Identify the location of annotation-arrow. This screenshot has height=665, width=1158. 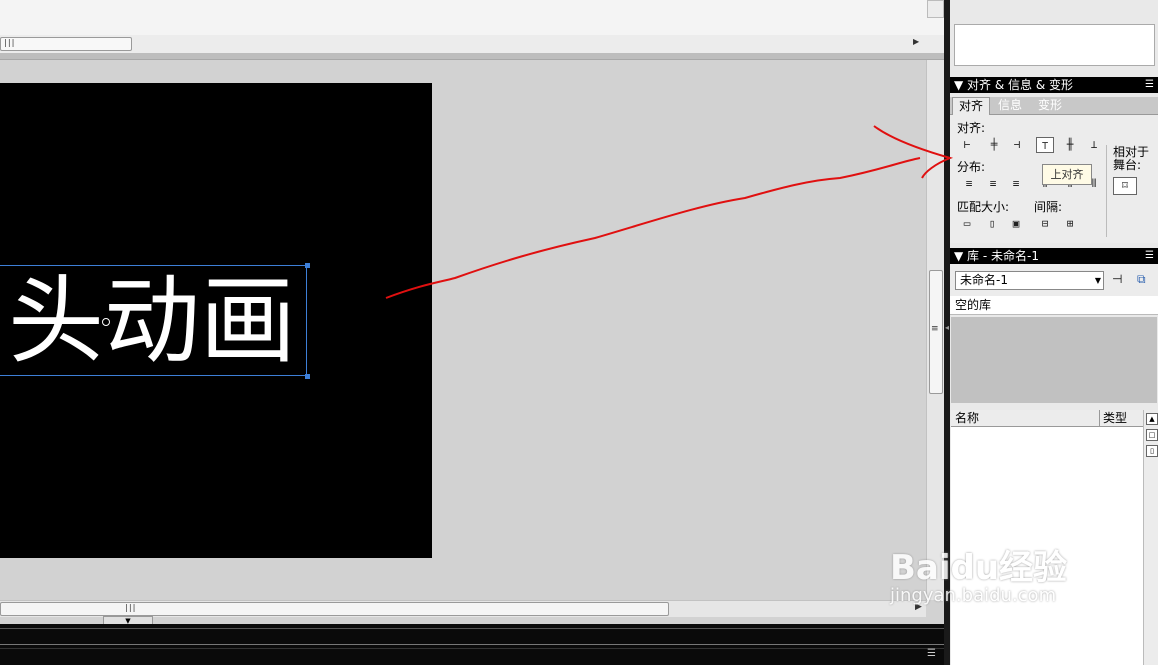
(669, 212).